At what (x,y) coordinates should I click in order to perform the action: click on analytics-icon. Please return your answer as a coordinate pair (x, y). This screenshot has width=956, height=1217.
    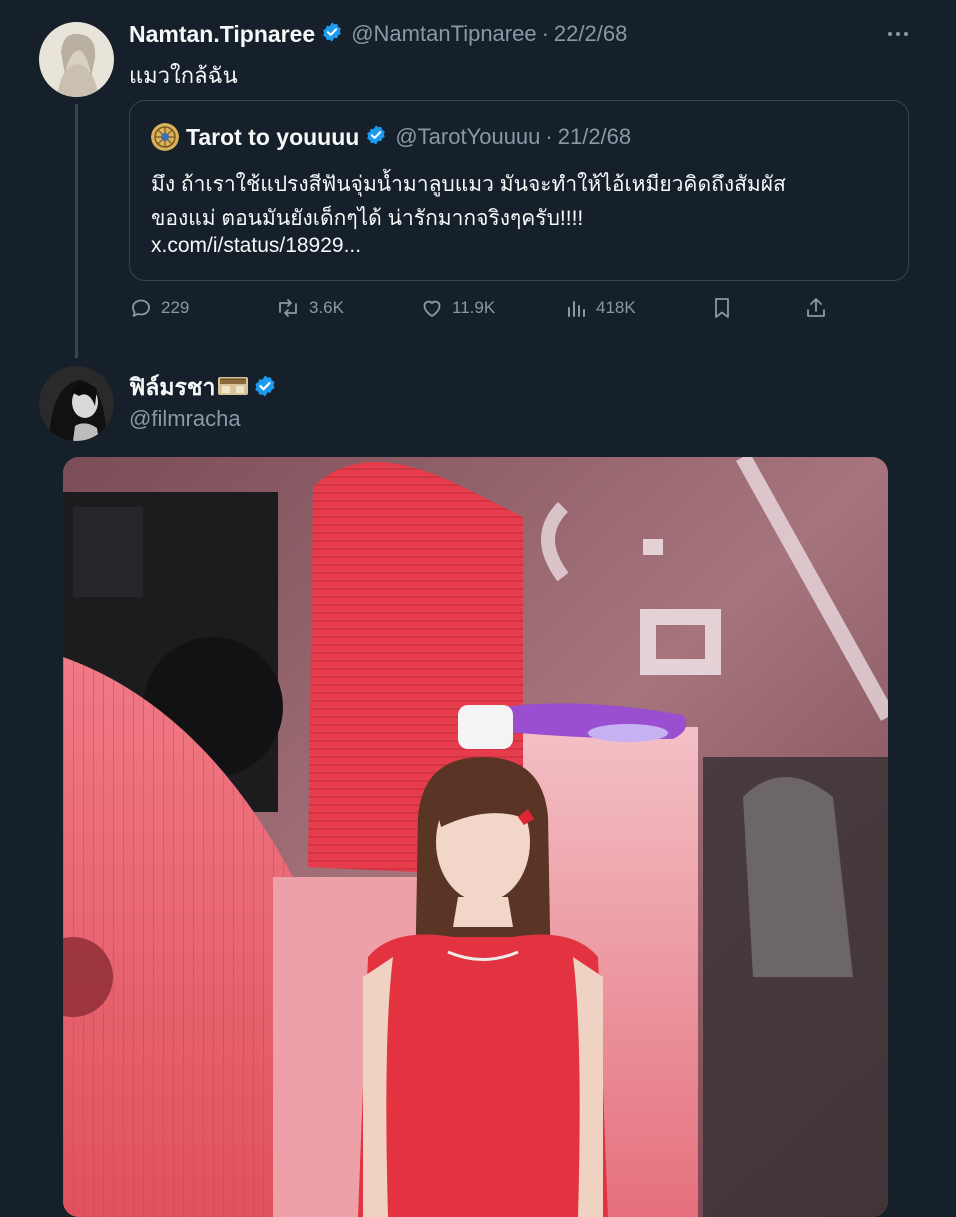
    Looking at the image, I should click on (576, 309).